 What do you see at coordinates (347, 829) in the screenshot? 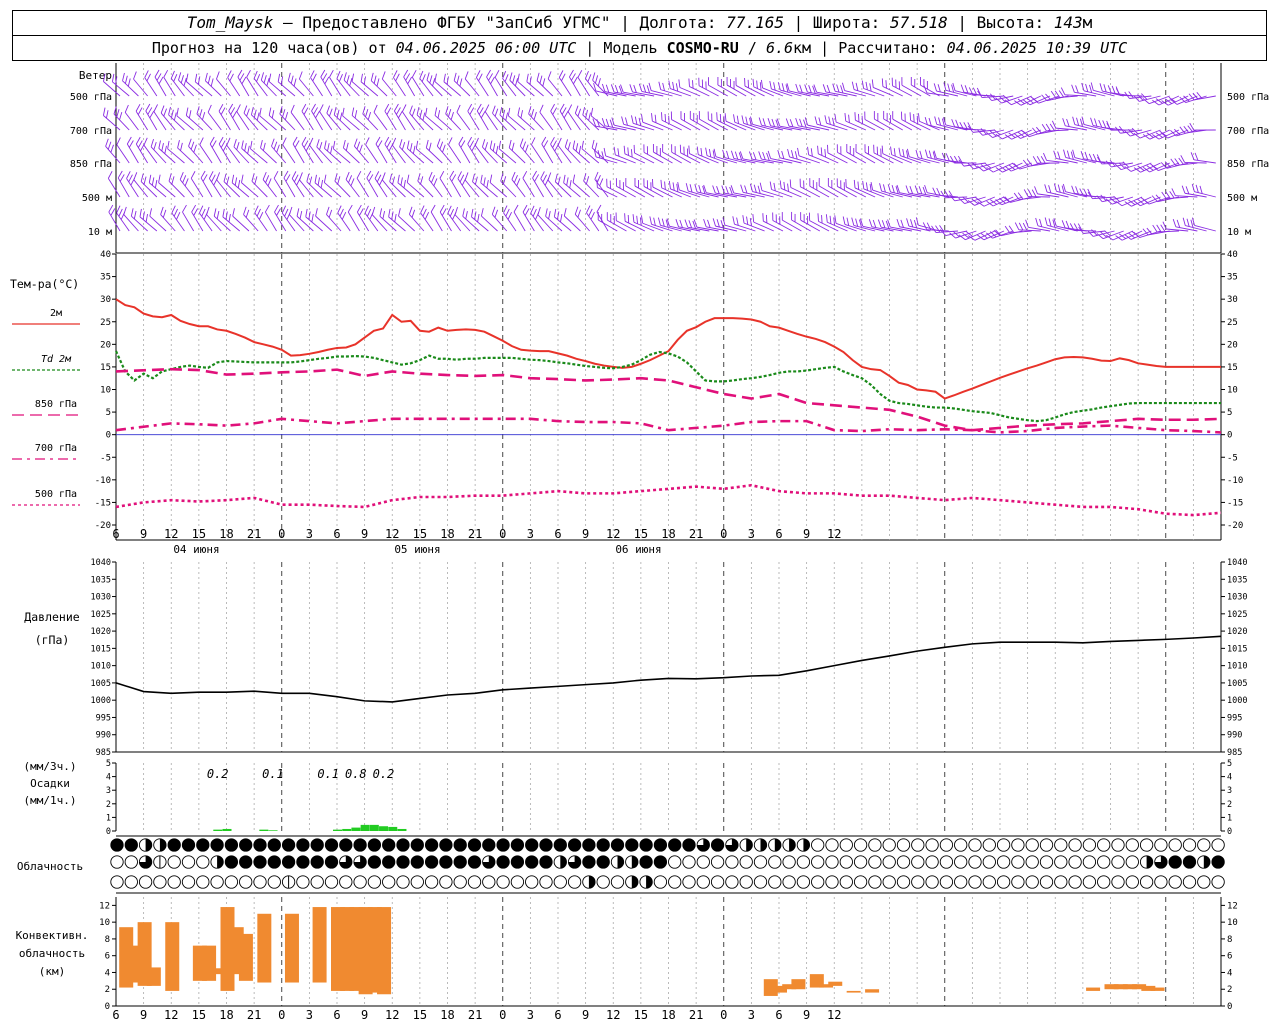
I see `precip-bar` at bounding box center [347, 829].